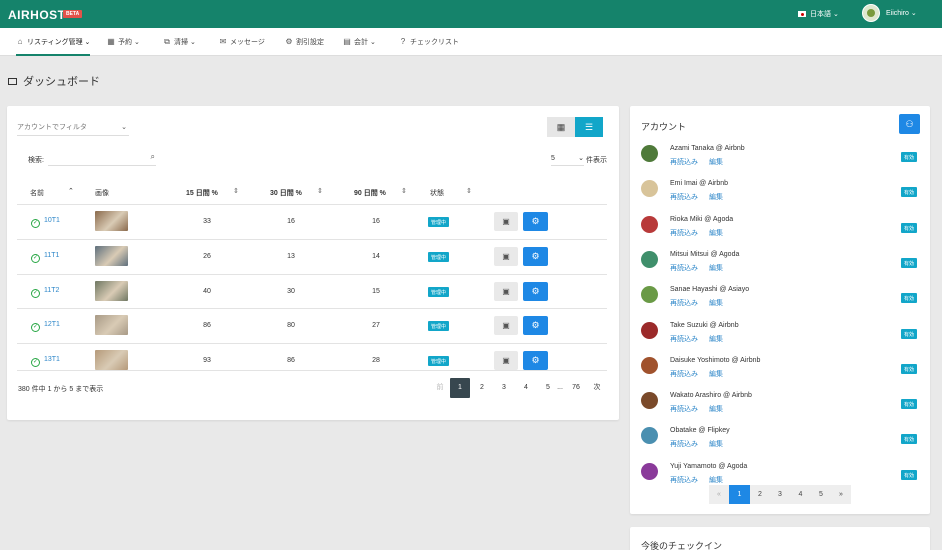 The image size is (942, 550). What do you see at coordinates (73, 128) in the screenshot?
I see `account-filter-select: アカウントでフィルタ ⌄` at bounding box center [73, 128].